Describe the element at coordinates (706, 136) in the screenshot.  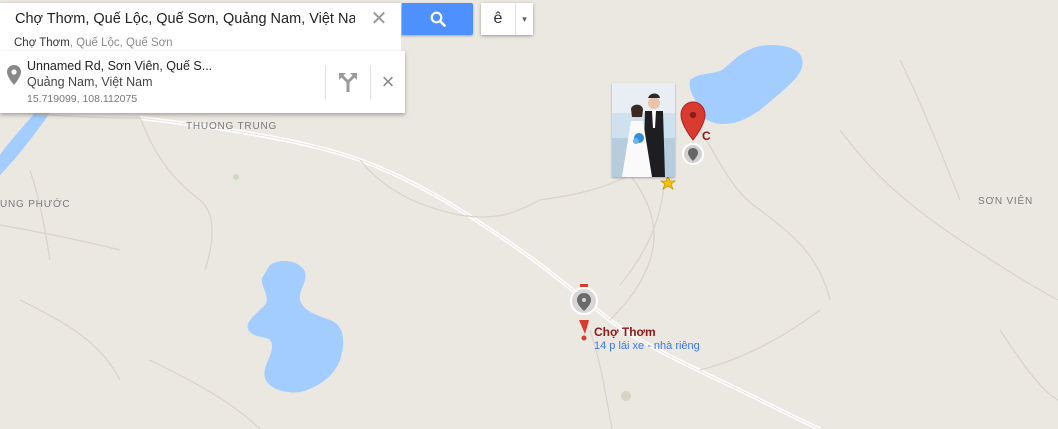
I see `clipped-place-label: C` at that location.